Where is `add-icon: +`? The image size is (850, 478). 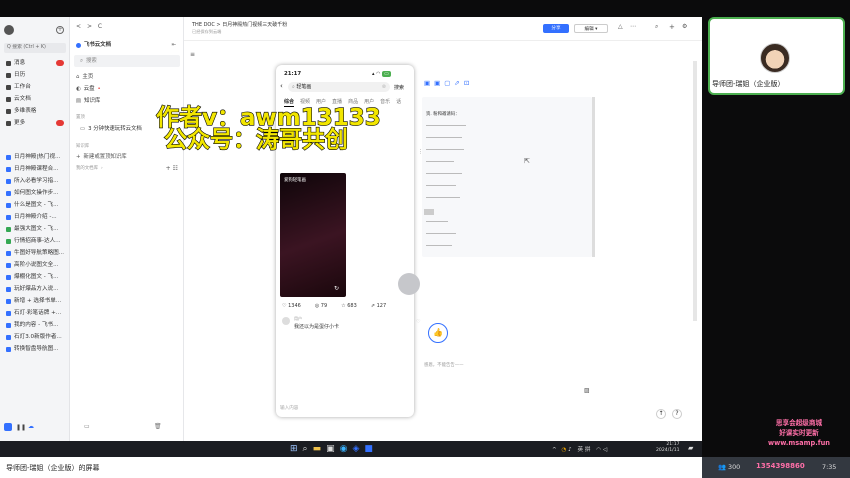 add-icon: + is located at coordinates (60, 30).